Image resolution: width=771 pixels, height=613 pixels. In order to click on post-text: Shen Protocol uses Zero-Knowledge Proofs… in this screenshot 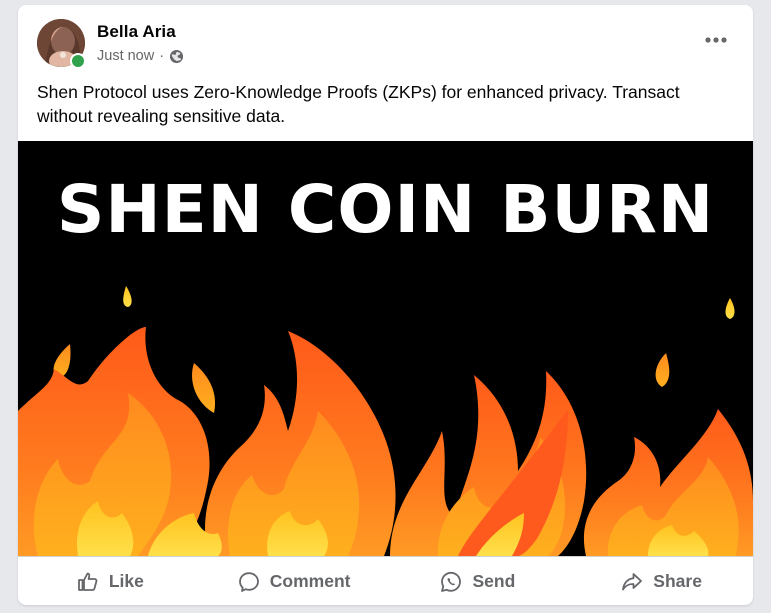, I will do `click(358, 104)`.